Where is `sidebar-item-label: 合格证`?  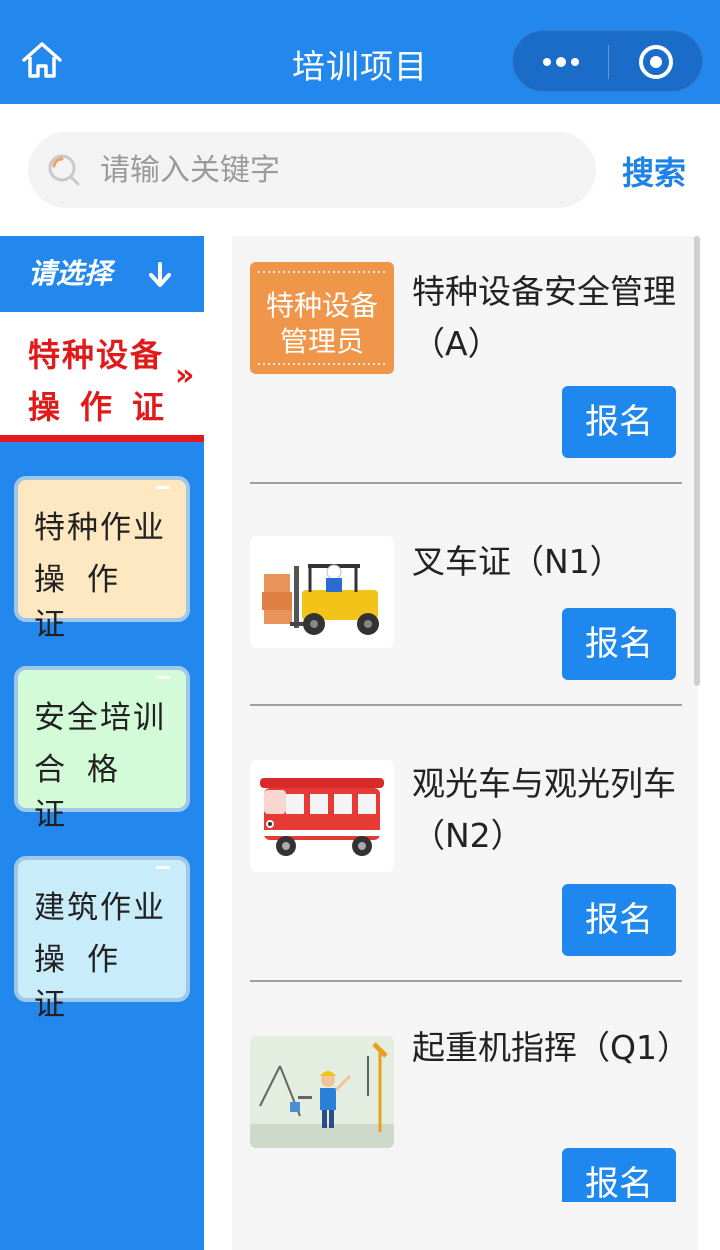 sidebar-item-label: 合格证 is located at coordinates (87, 792).